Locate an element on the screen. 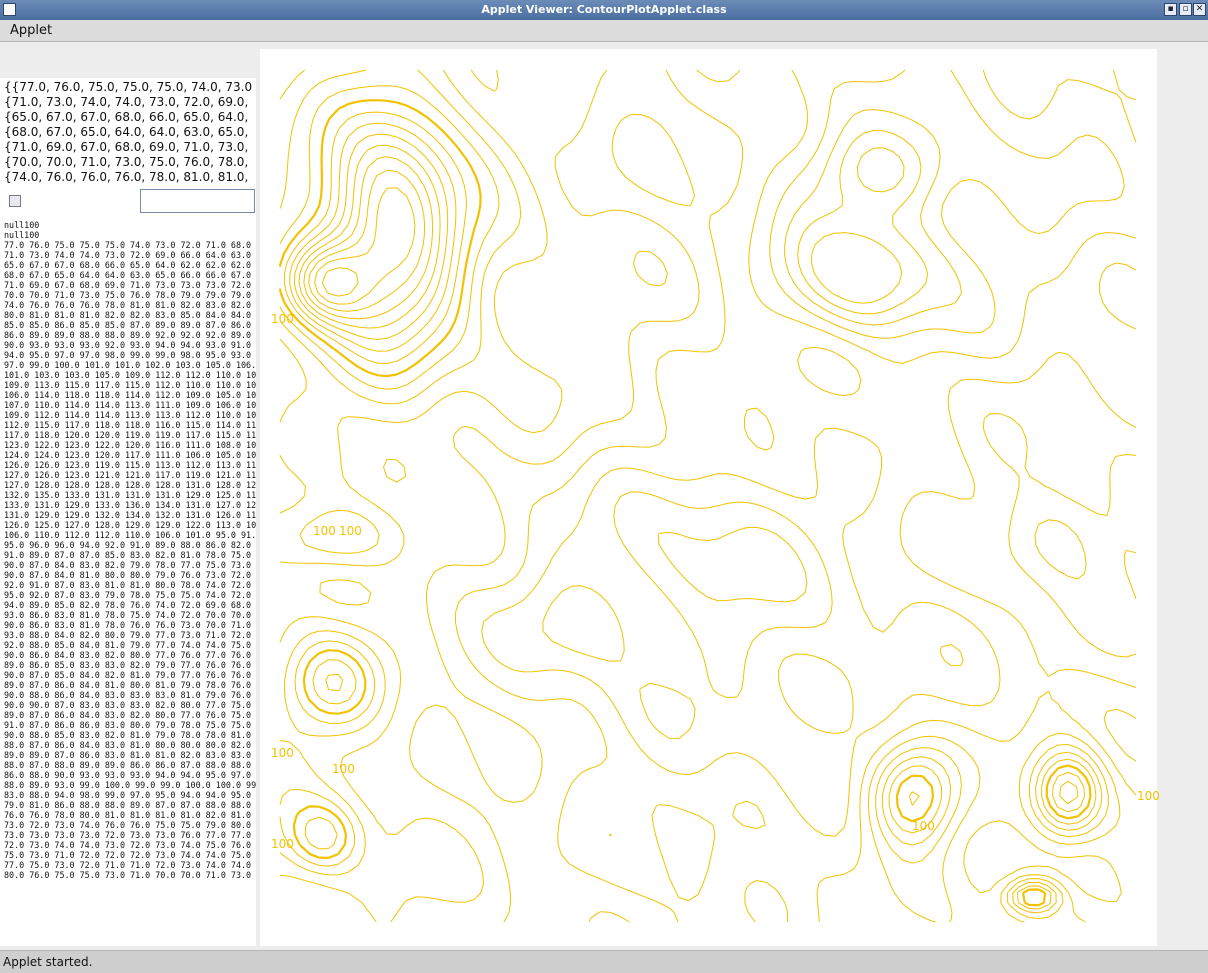 The image size is (1208, 973). status-text: Applet started. is located at coordinates (48, 962).